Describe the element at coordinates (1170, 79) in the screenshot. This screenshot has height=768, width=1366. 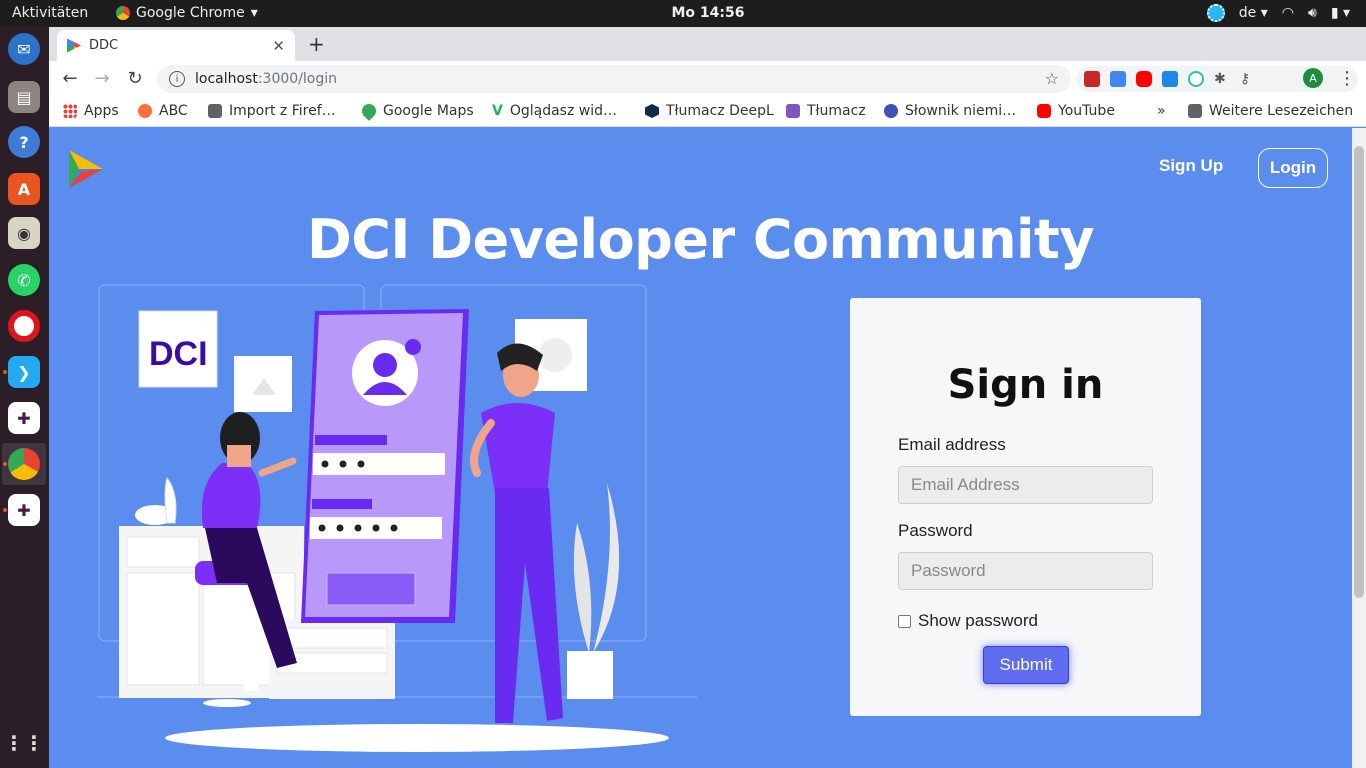
I see `extension-blue-icon` at that location.